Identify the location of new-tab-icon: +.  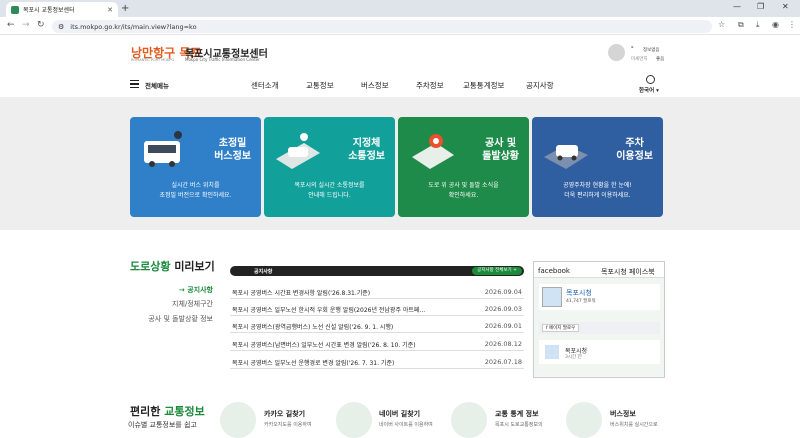
(125, 8).